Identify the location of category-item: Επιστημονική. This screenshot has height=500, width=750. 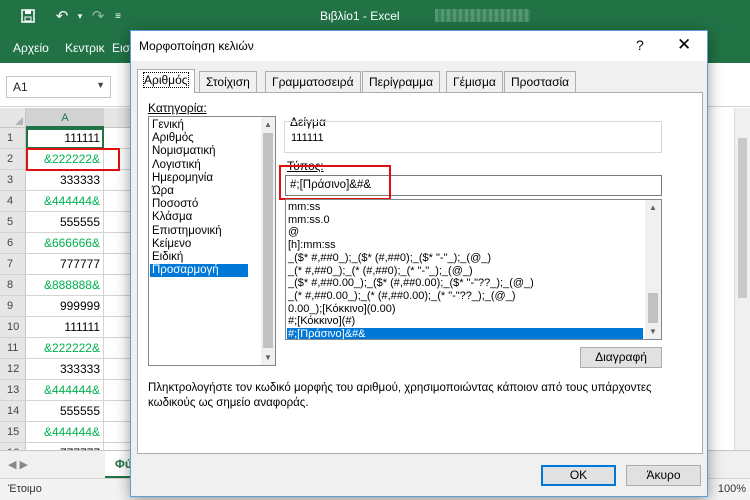
(187, 231).